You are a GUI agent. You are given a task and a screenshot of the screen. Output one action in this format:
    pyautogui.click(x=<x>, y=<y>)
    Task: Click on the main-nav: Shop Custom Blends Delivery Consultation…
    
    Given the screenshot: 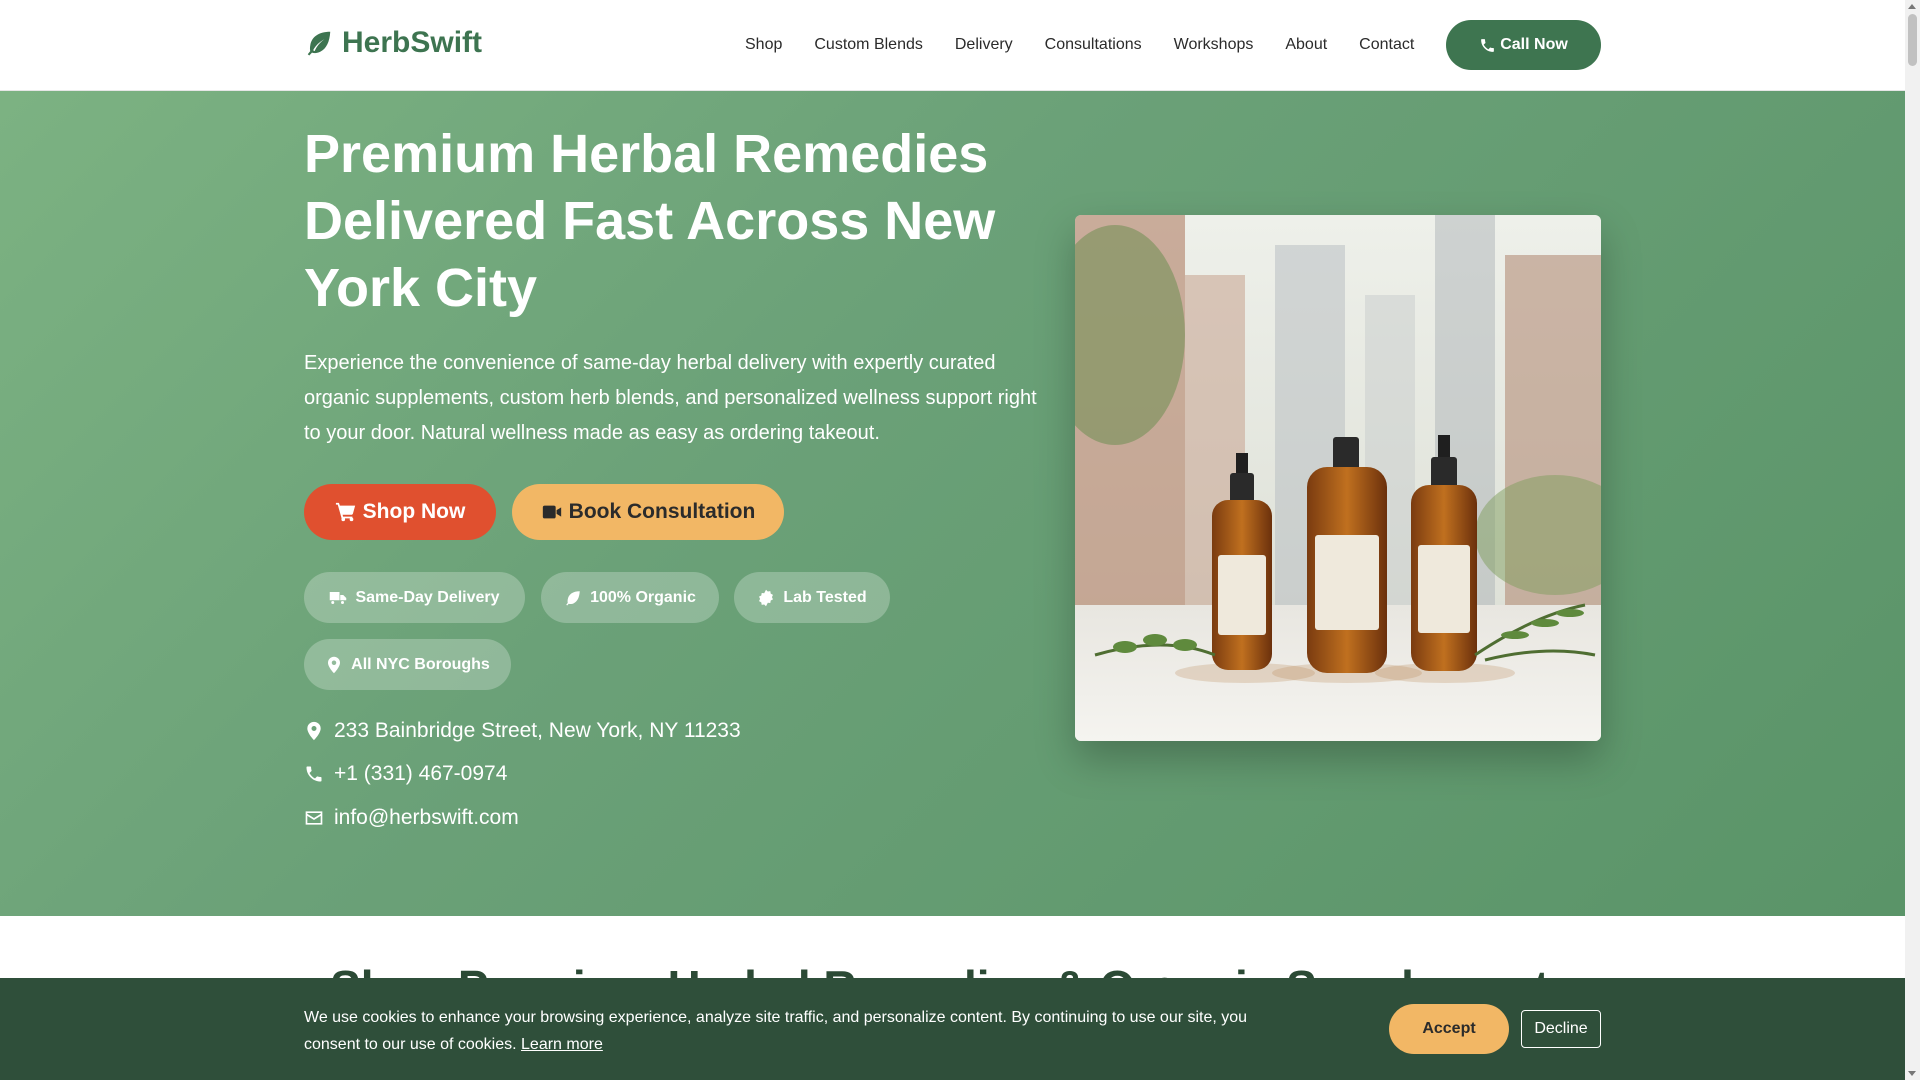 What is the action you would take?
    pyautogui.click(x=1095, y=45)
    